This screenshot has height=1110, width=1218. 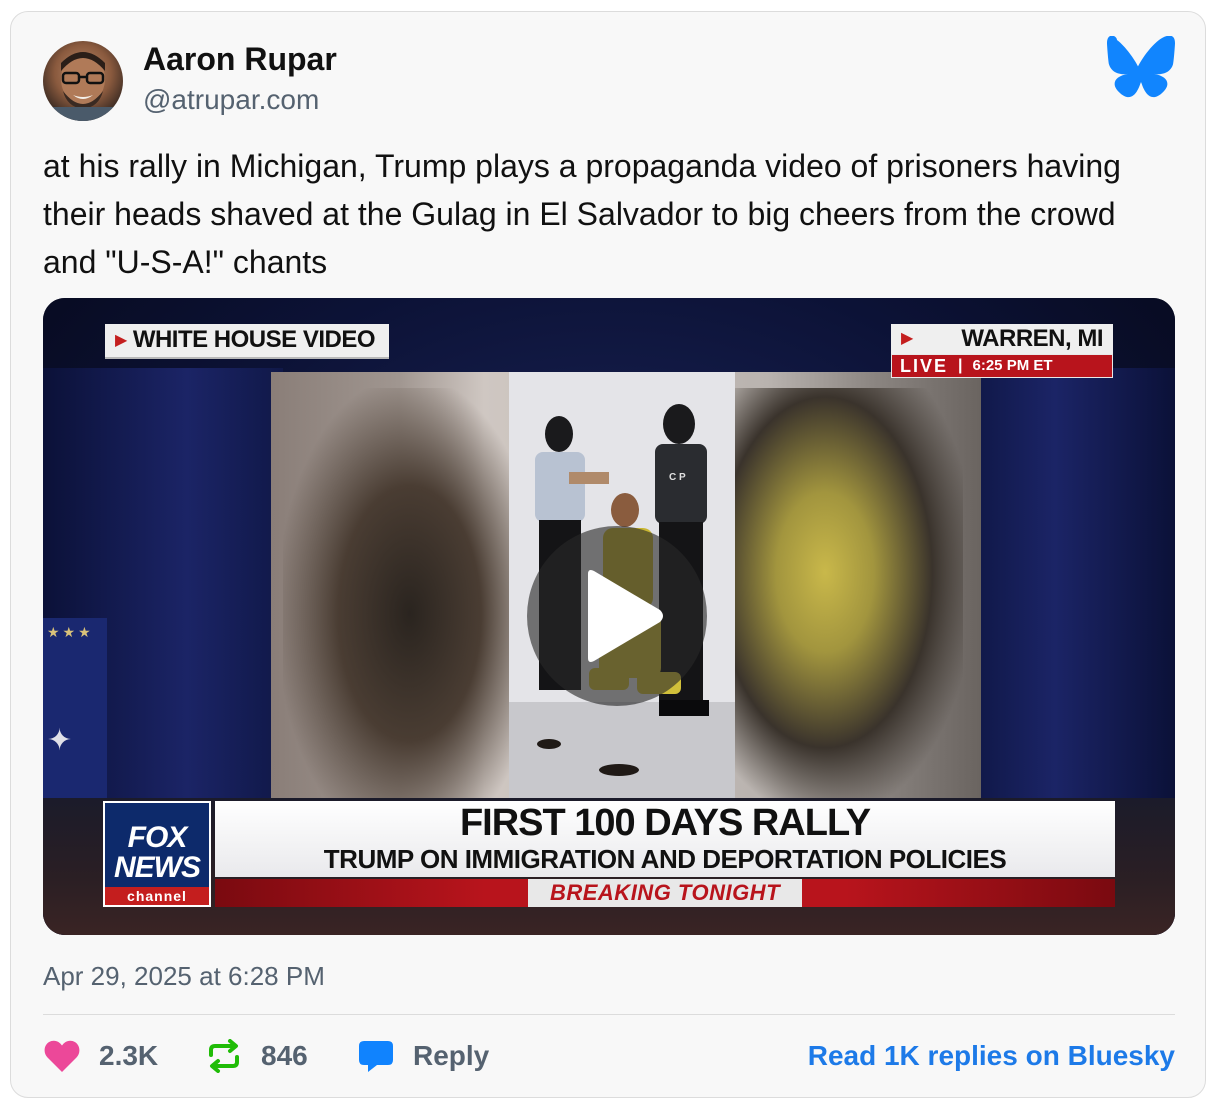 What do you see at coordinates (254, 339) in the screenshot?
I see `source-tag-label: WHITE HOUSE VIDEO` at bounding box center [254, 339].